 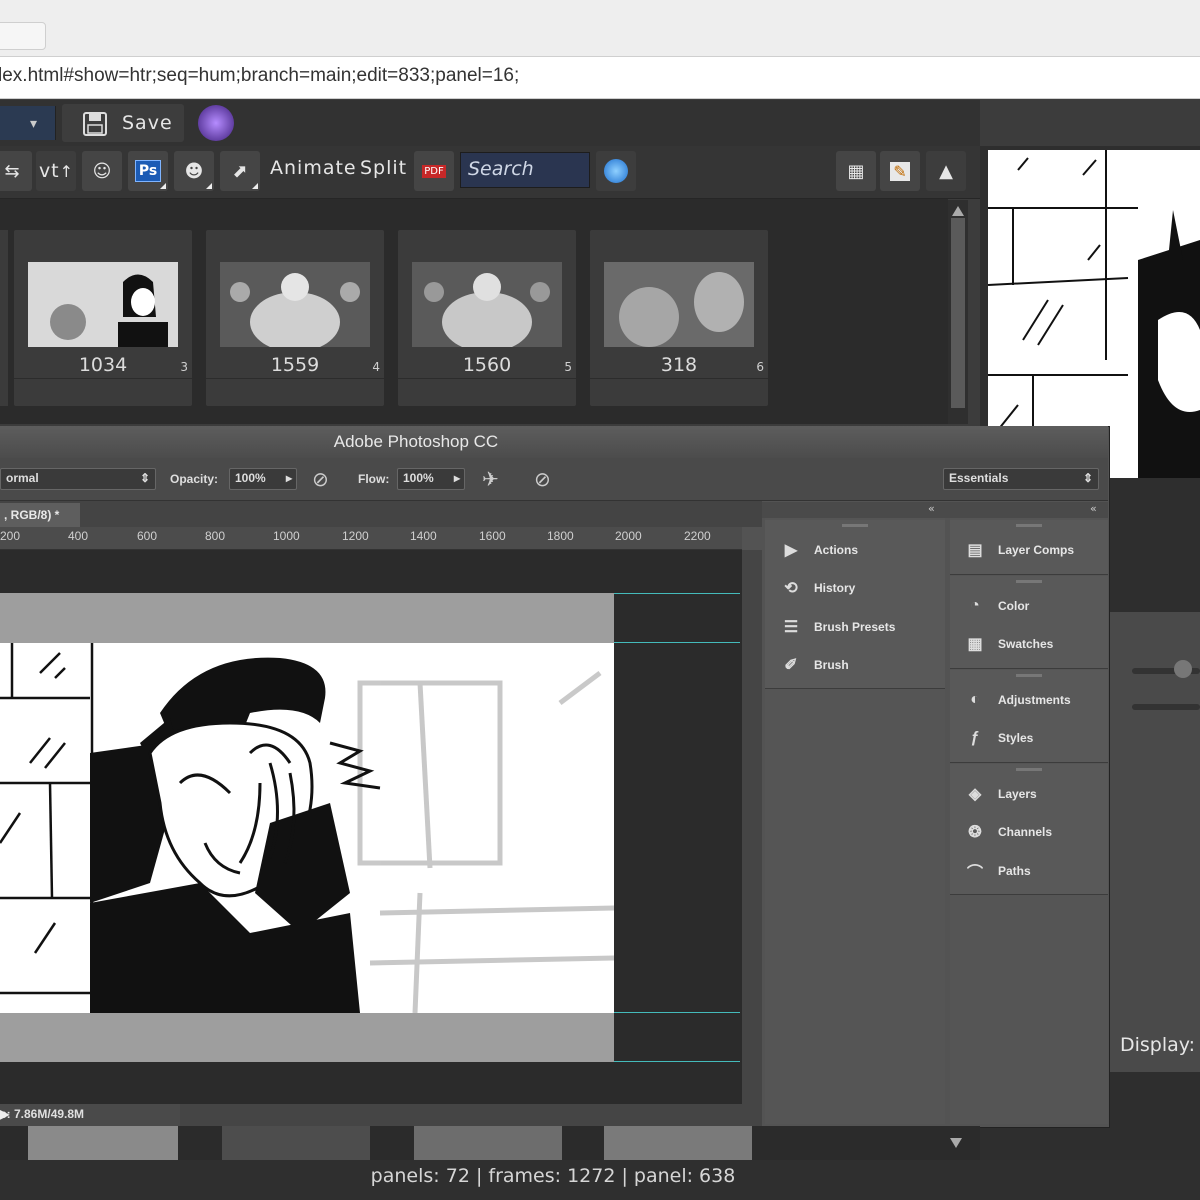 I want to click on channels-icon: ❂, so click(x=975, y=832).